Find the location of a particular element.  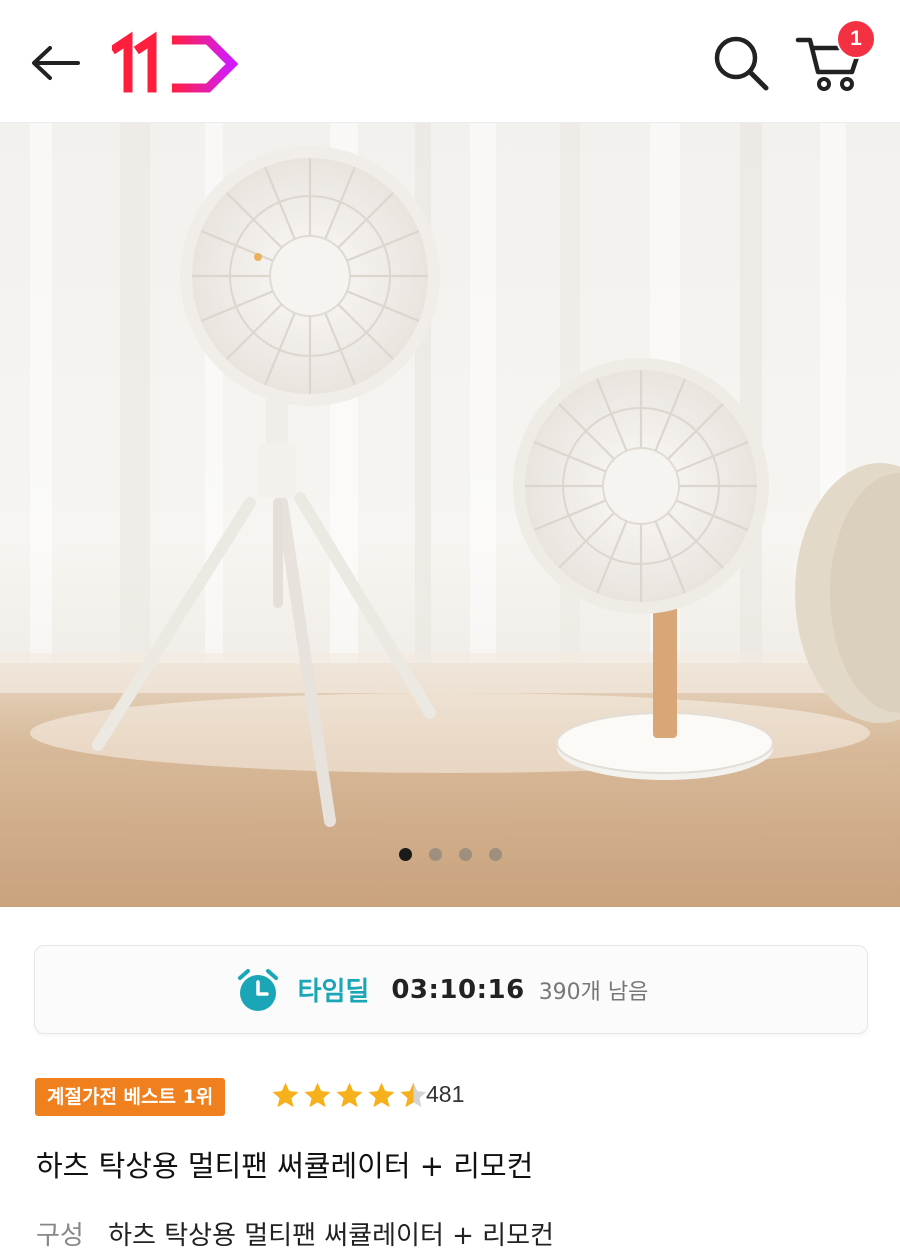

time-deal-banner: 타임딜 03:10:16 390개 남음 is located at coordinates (451, 989).